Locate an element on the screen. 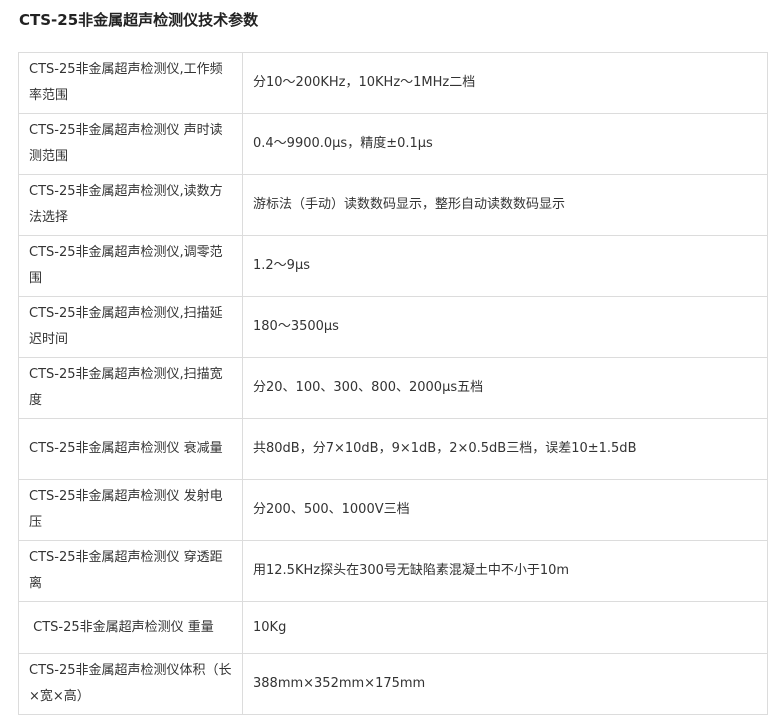 This screenshot has width=778, height=715. param-cell: CTS-25非金属超声检测仪,扫描宽度 is located at coordinates (130, 388).